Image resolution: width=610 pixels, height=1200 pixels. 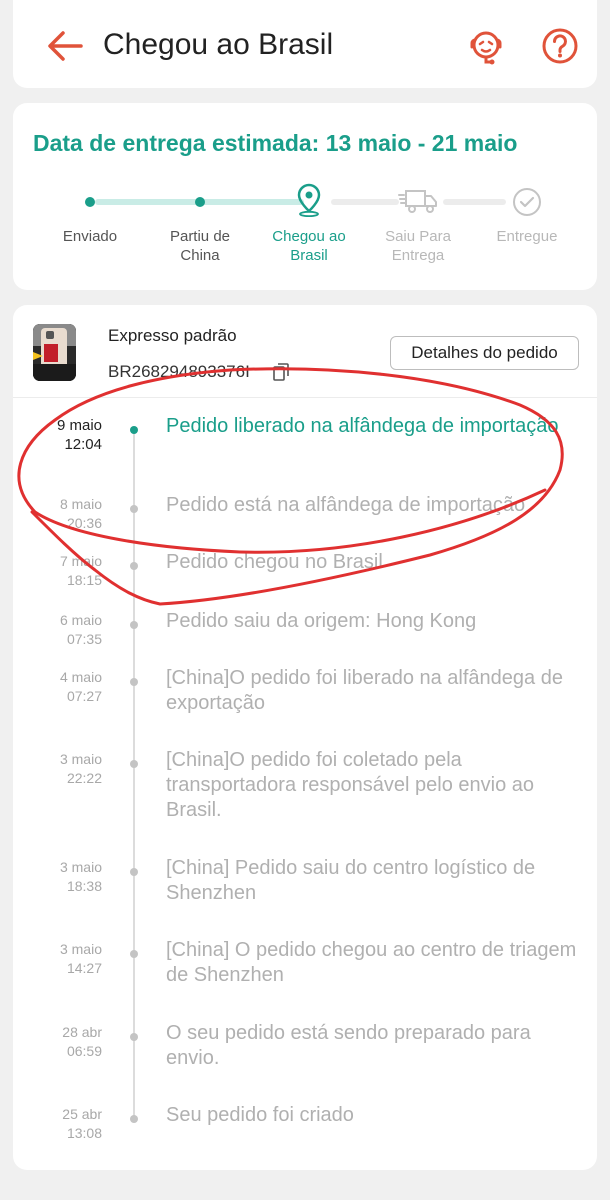 What do you see at coordinates (179, 372) in the screenshot?
I see `tracking-number: BR268294893376I` at bounding box center [179, 372].